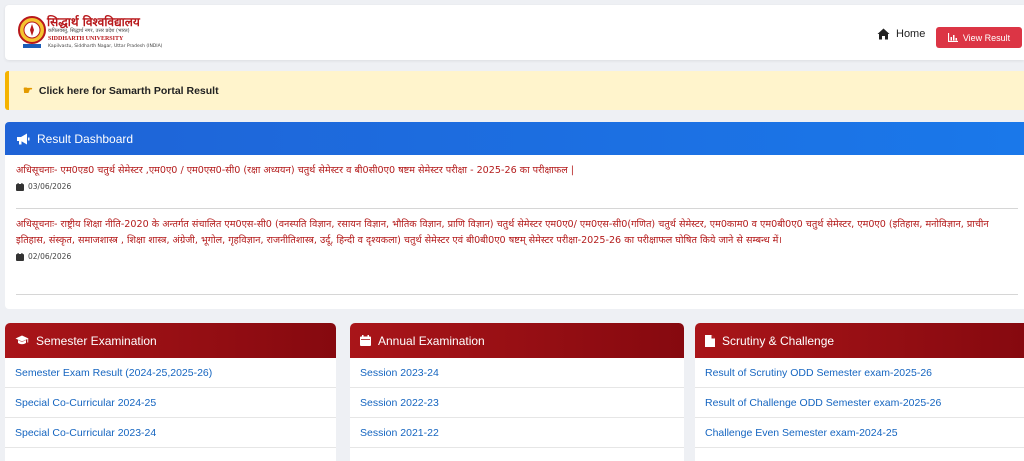 This screenshot has width=1024, height=461. I want to click on samarth-portal-link: Click here for Samarth Portal Result, so click(129, 91).